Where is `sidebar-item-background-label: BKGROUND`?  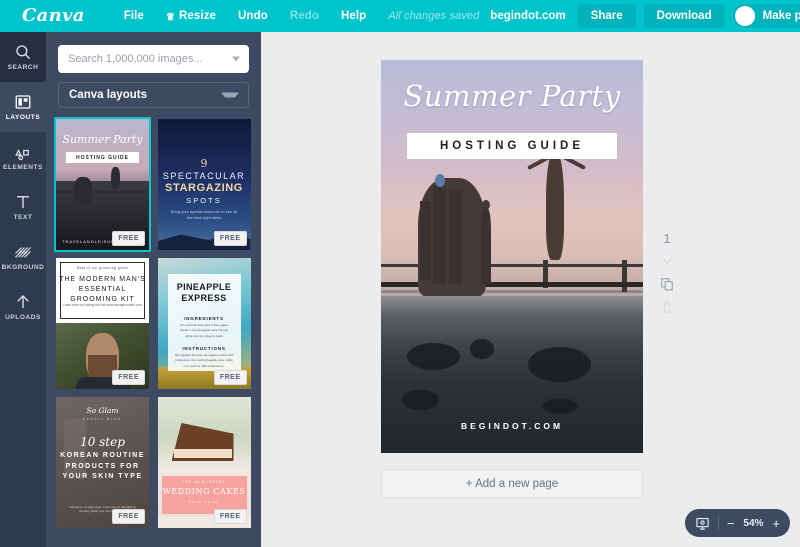
sidebar-item-background-label: BKGROUND is located at coordinates (23, 267).